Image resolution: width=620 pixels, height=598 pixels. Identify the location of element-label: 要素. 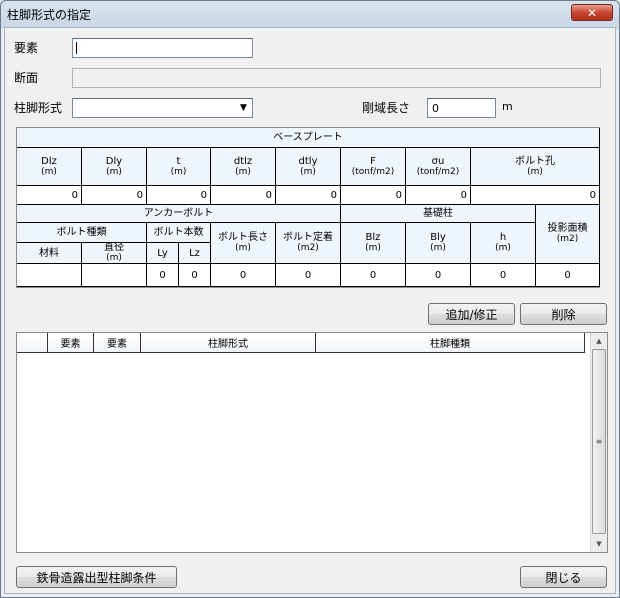
(26, 48).